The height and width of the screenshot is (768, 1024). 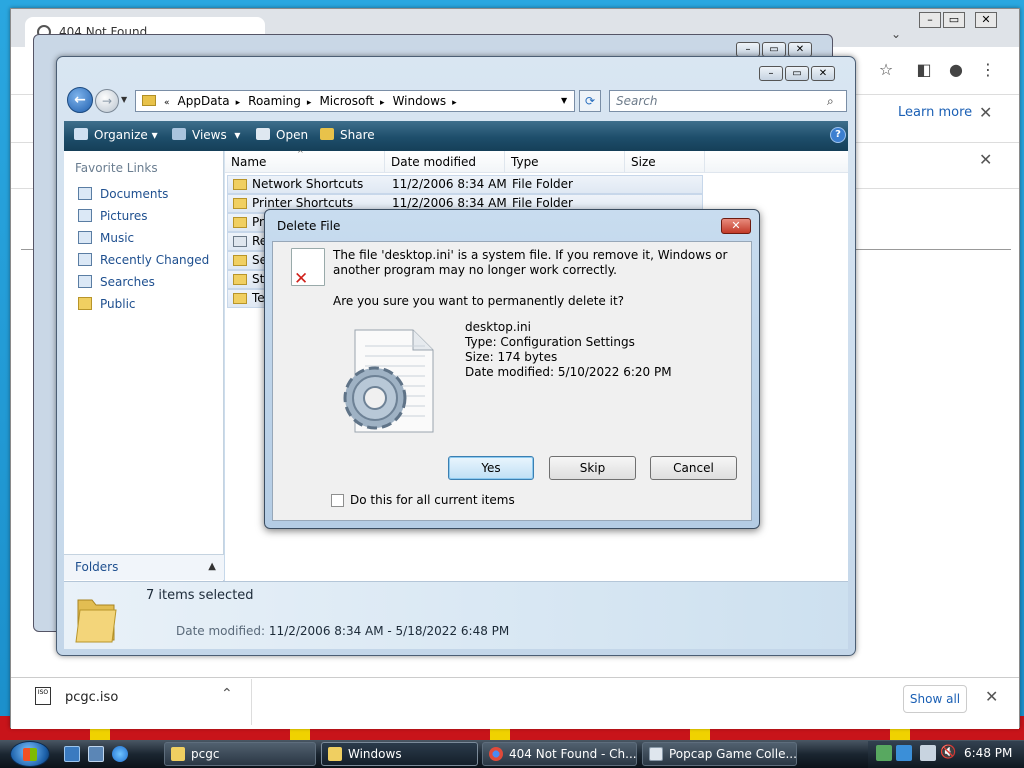 I want to click on open-button: Open, so click(x=282, y=135).